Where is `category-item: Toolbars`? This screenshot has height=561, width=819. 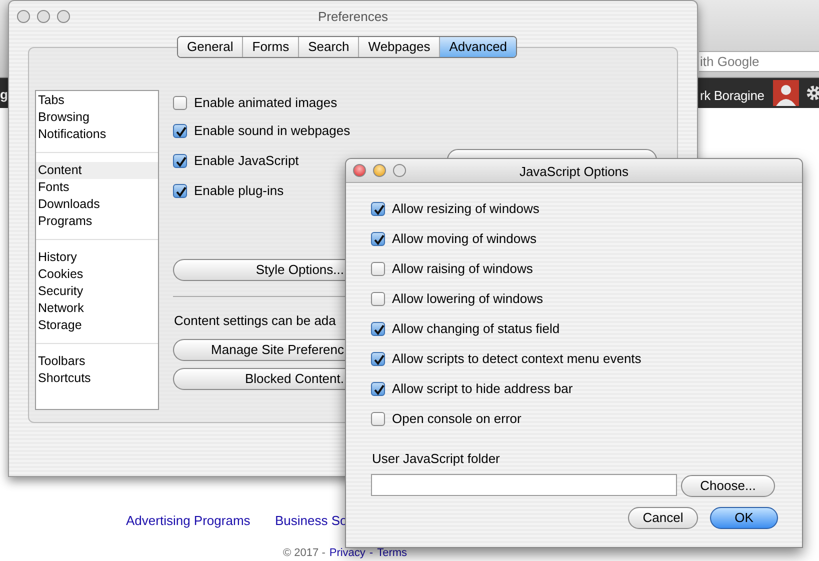
category-item: Toolbars is located at coordinates (97, 361).